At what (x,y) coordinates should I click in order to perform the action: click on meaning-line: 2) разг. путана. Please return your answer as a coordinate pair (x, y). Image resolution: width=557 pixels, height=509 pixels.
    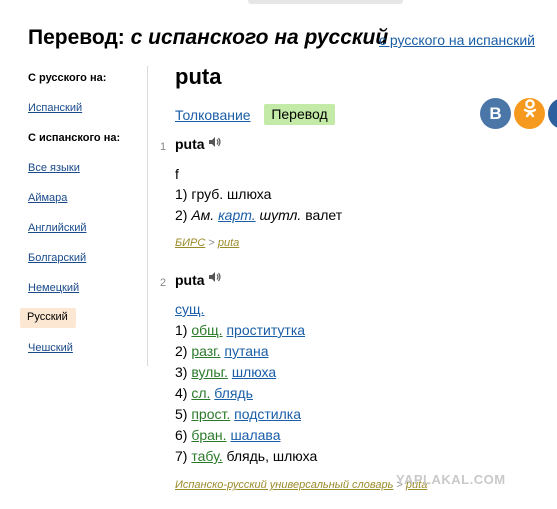
    Looking at the image, I should click on (222, 351).